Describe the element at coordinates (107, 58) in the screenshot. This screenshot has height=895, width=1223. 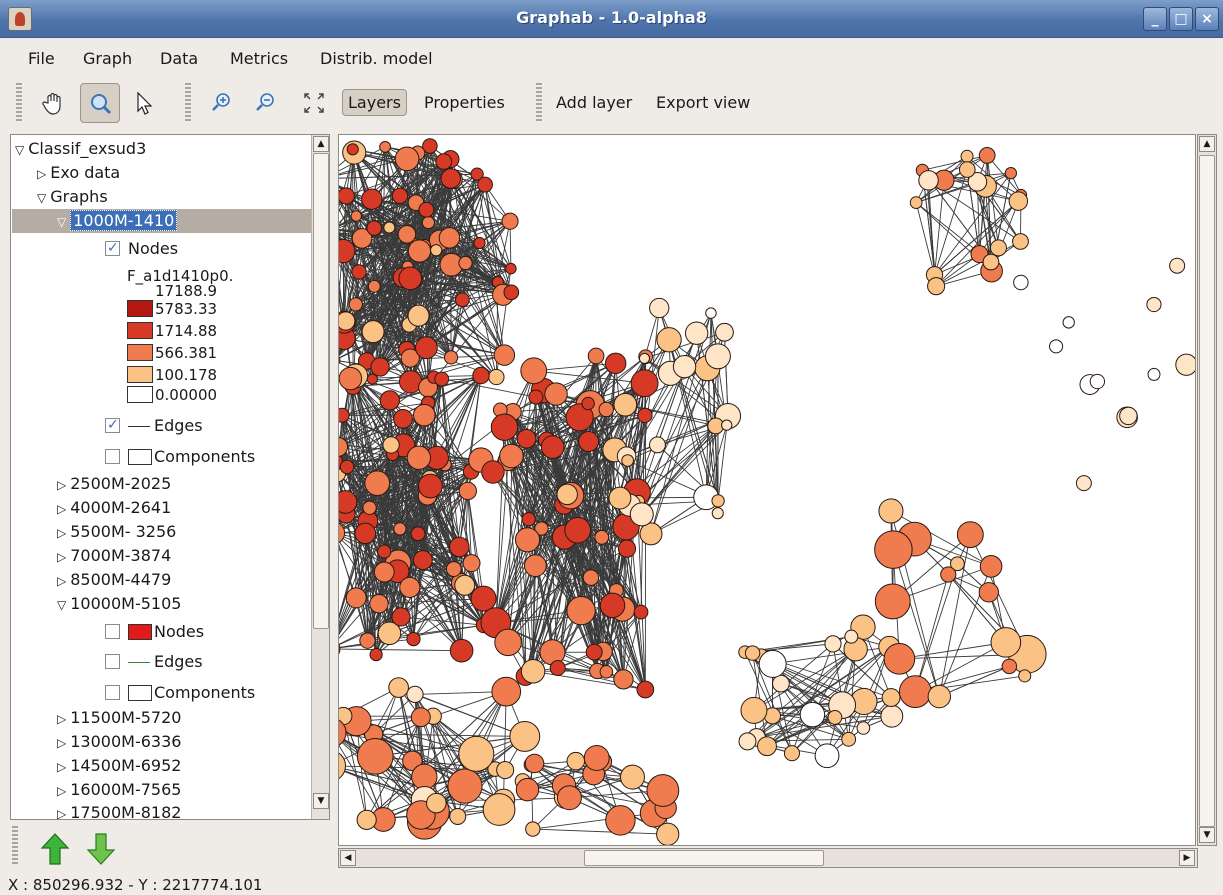
I see `menu-graph: Graph` at that location.